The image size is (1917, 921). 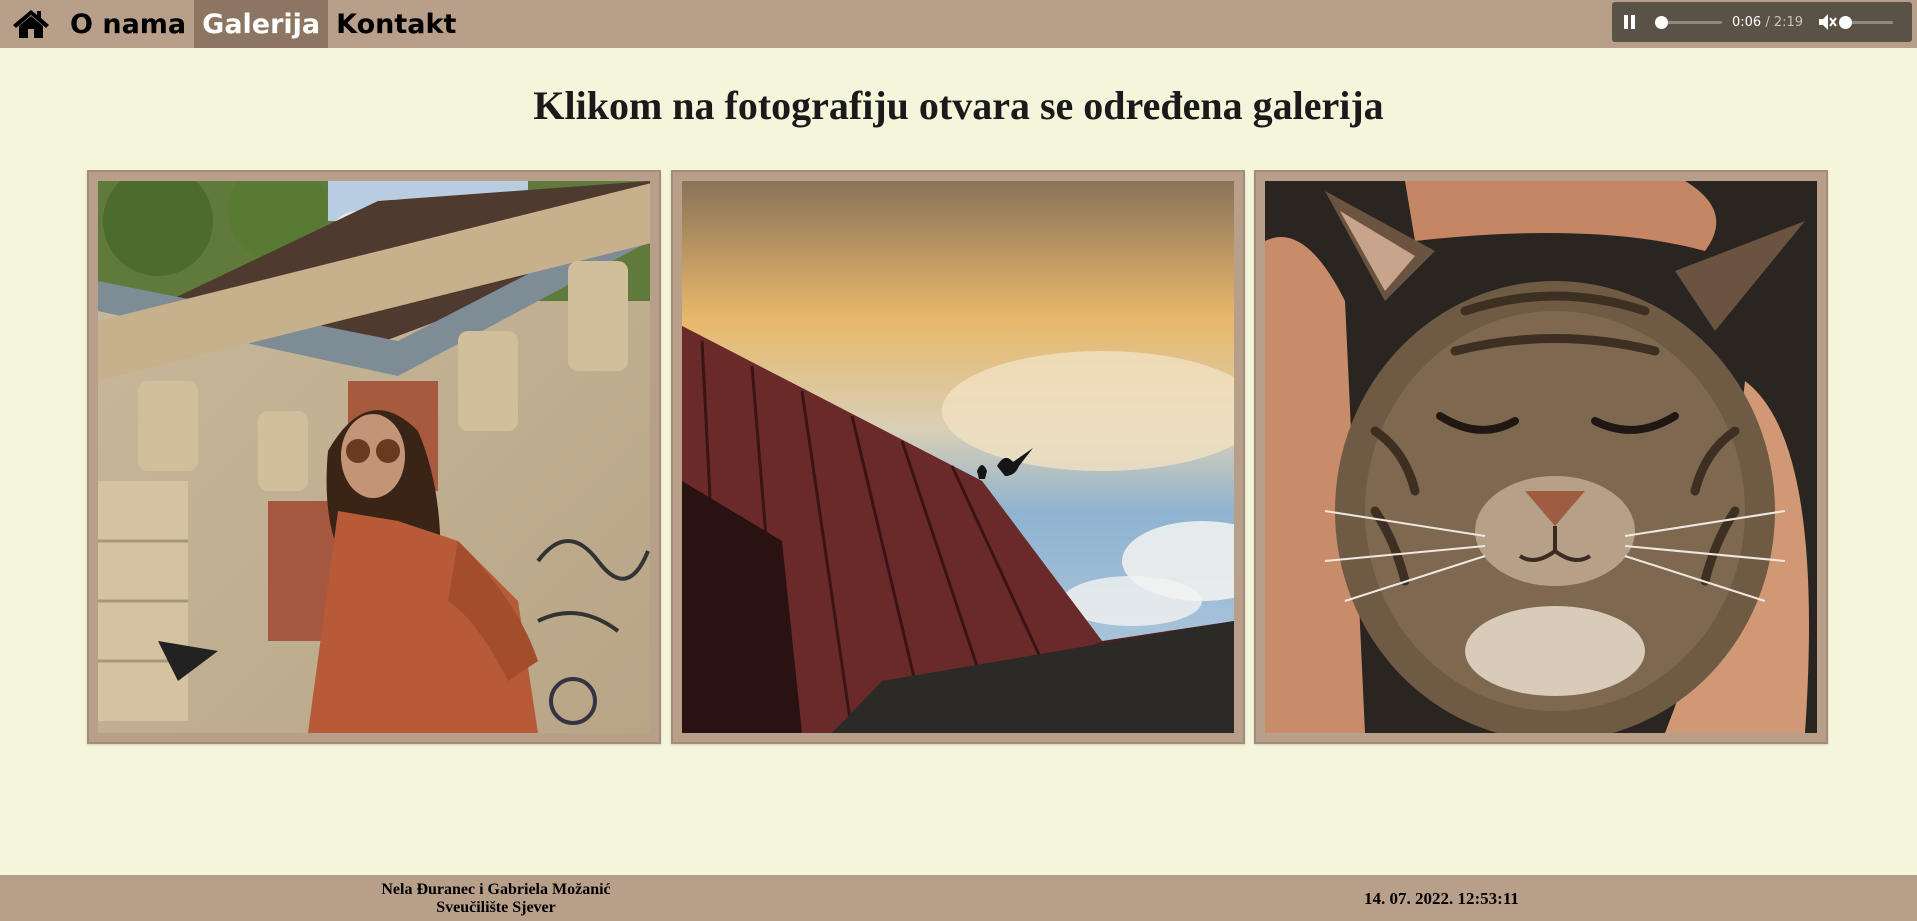 What do you see at coordinates (1788, 22) in the screenshot?
I see `audio-duration: 2:19` at bounding box center [1788, 22].